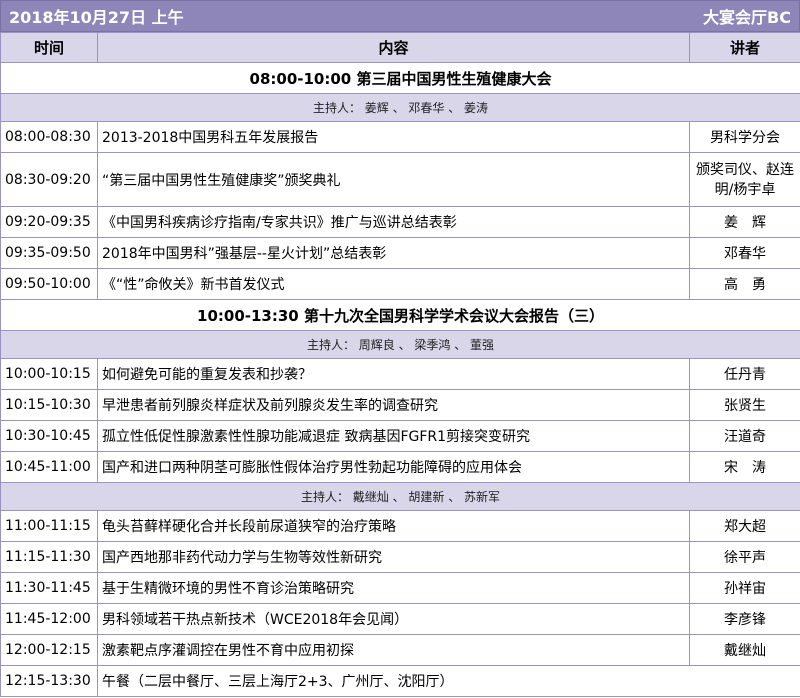 The image size is (800, 698). I want to click on item-time: 08:30-09:20, so click(49, 179).